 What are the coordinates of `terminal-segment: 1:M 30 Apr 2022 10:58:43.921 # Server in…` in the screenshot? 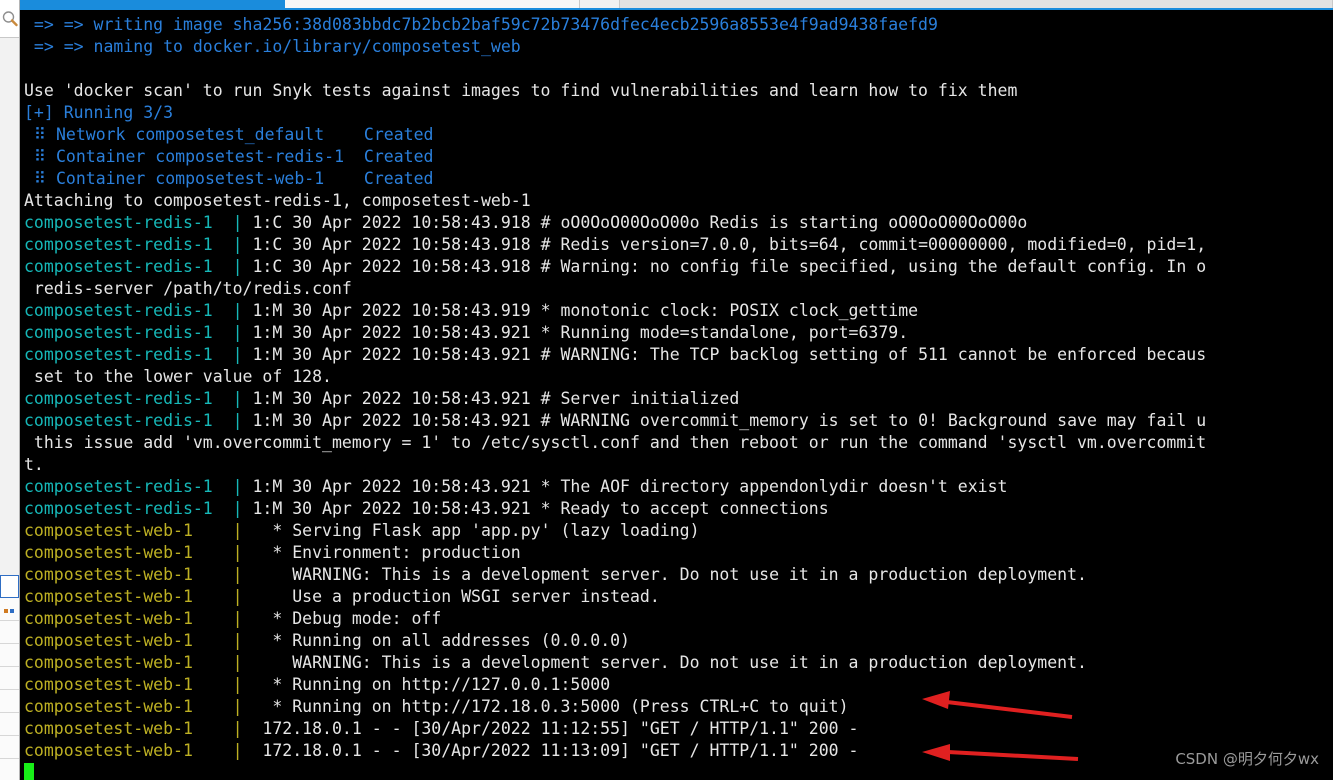 It's located at (496, 398).